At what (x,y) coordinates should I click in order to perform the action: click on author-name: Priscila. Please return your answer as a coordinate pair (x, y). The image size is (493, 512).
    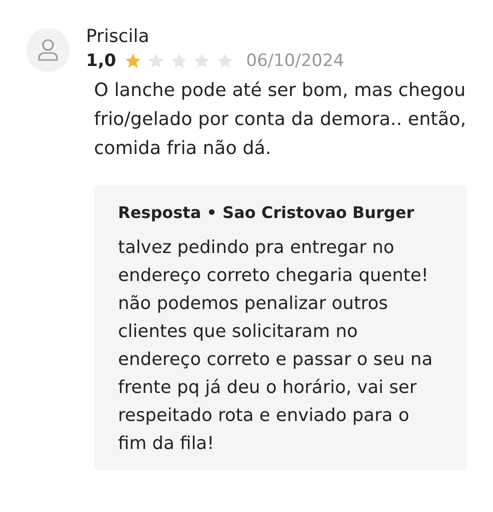
    Looking at the image, I should click on (118, 36).